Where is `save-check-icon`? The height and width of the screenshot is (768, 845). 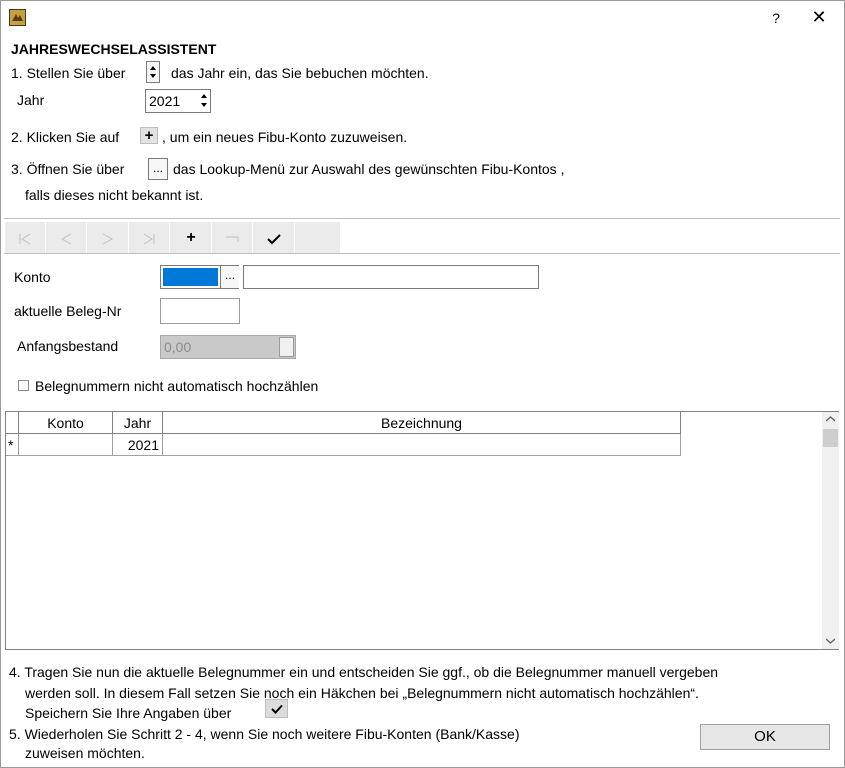 save-check-icon is located at coordinates (276, 708).